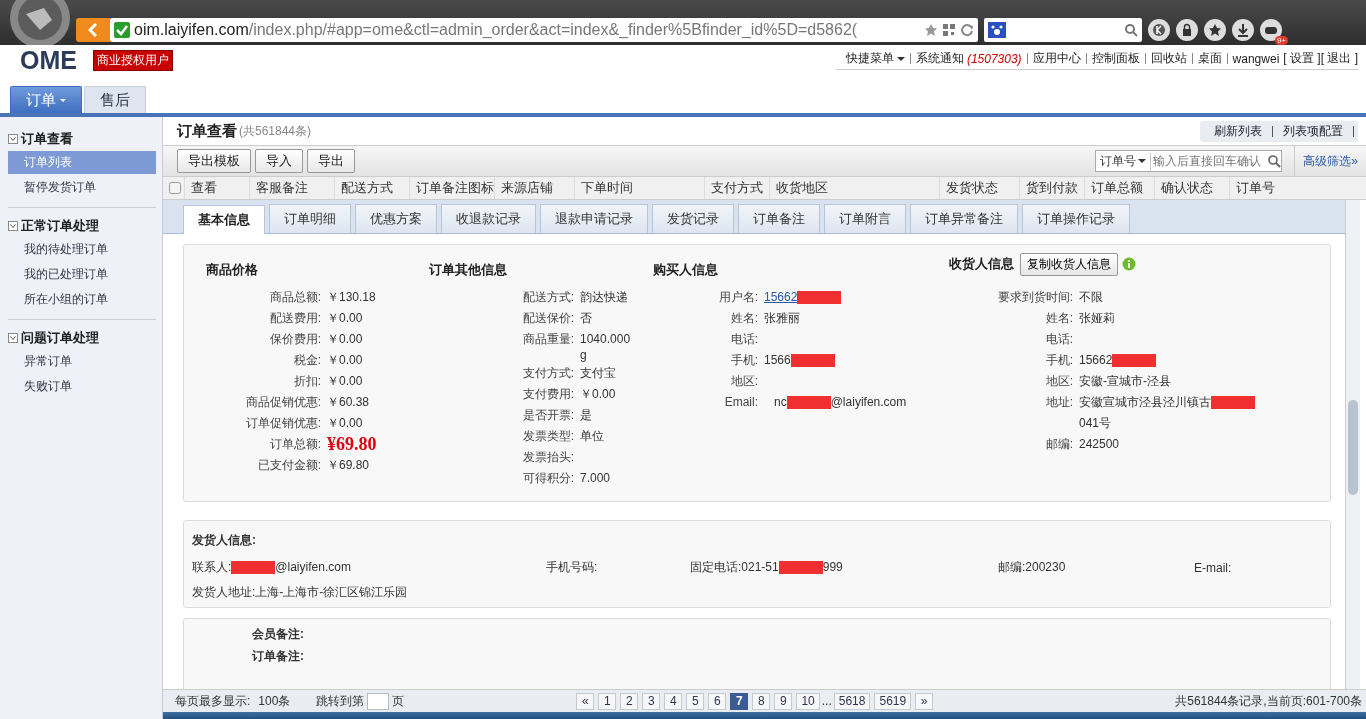 This screenshot has height=719, width=1366. I want to click on detail-tab: 订单附言, so click(865, 218).